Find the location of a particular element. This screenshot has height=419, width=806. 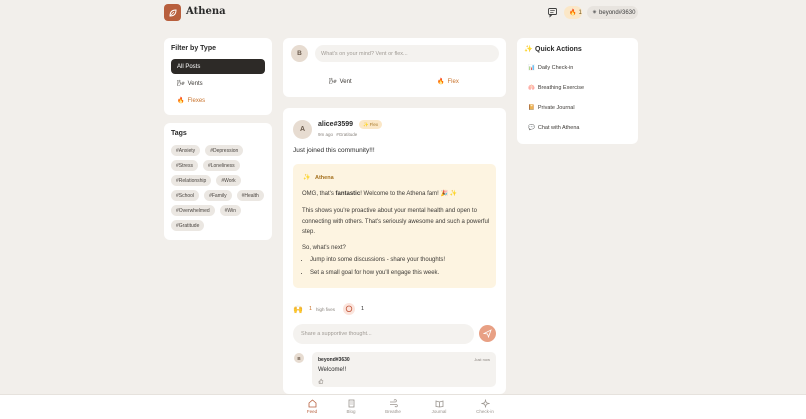

vent-button: 🌬 Vent is located at coordinates (340, 82).